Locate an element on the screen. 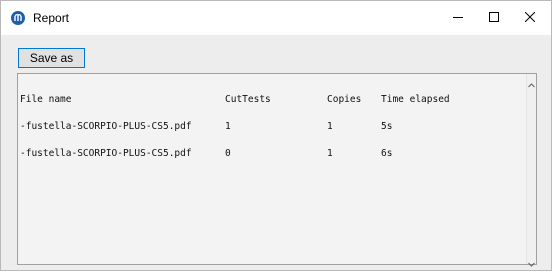  maximize-icon is located at coordinates (494, 18).